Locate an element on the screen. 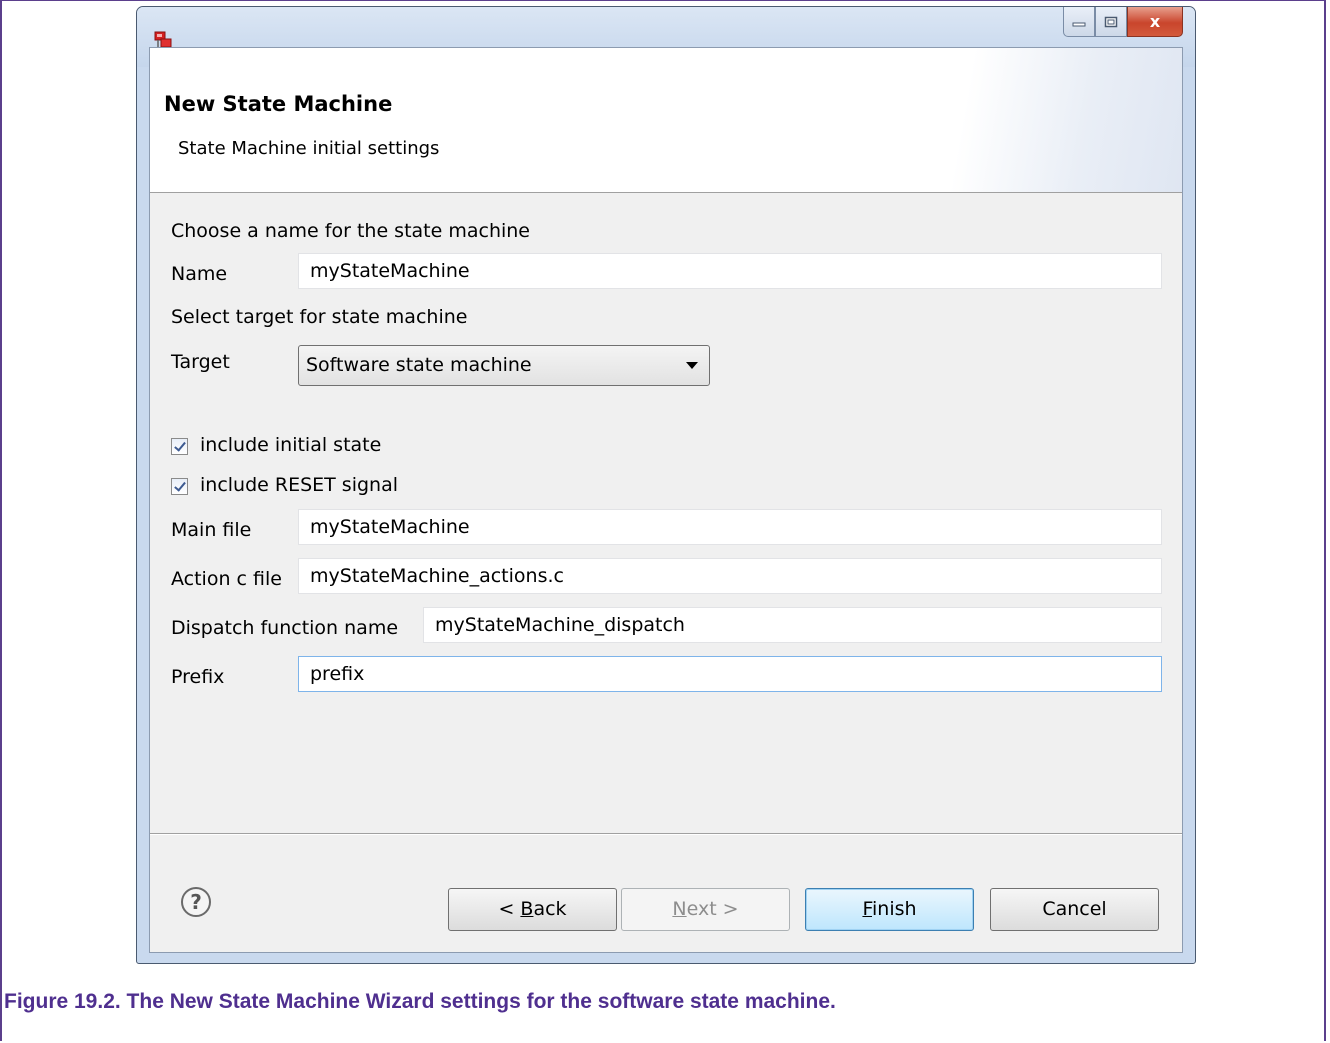  minimize-icon is located at coordinates (1079, 24).